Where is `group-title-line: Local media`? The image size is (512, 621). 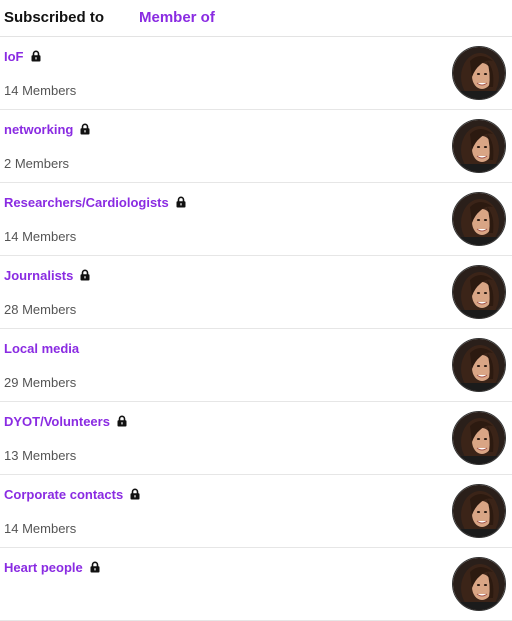
group-title-line: Local media is located at coordinates (41, 348).